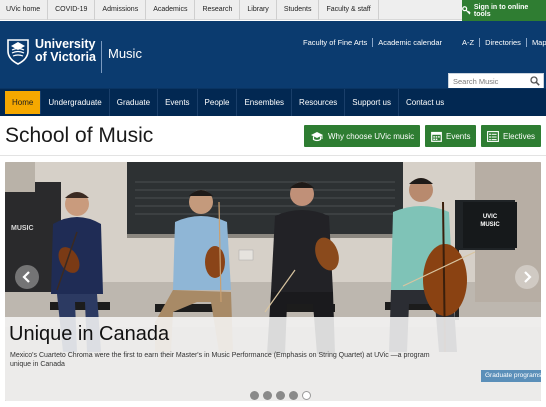 The image size is (546, 407). Describe the element at coordinates (134, 102) in the screenshot. I see `nav-item-graduate: Graduate` at that location.